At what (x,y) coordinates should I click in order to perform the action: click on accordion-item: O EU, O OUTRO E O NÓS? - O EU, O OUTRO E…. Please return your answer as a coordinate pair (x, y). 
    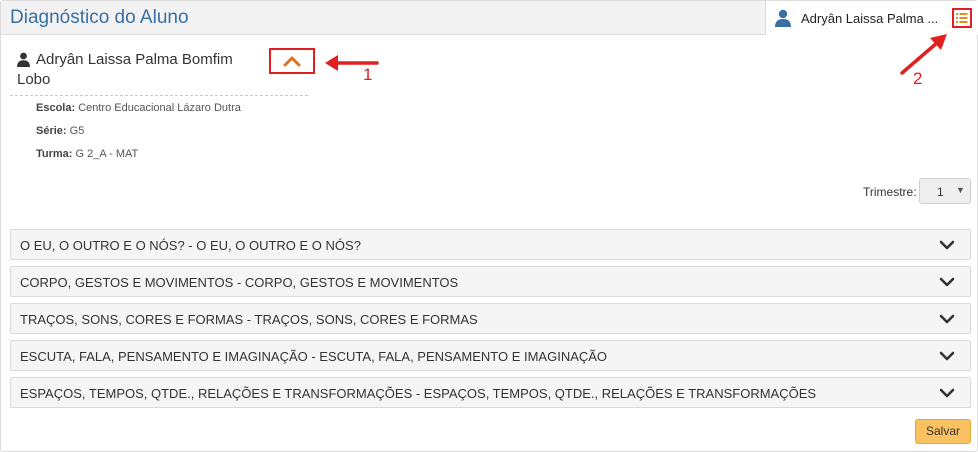
    Looking at the image, I should click on (490, 244).